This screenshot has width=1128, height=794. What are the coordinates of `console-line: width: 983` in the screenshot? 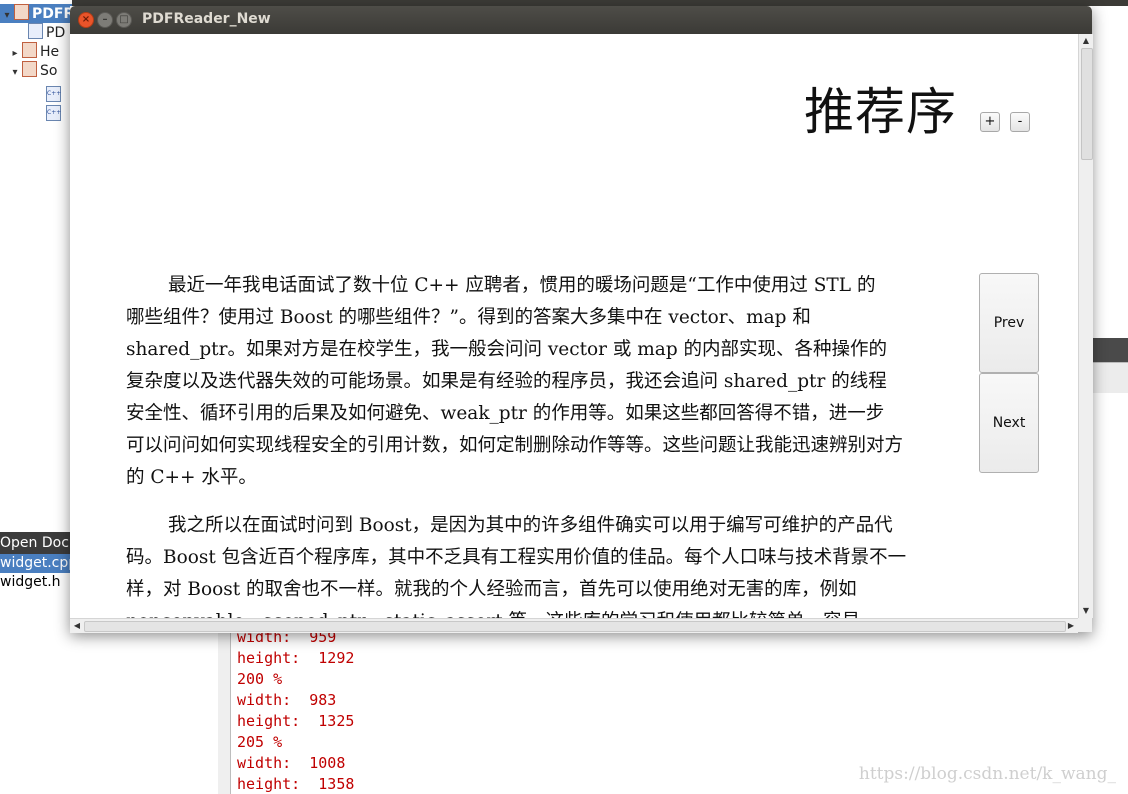 It's located at (287, 700).